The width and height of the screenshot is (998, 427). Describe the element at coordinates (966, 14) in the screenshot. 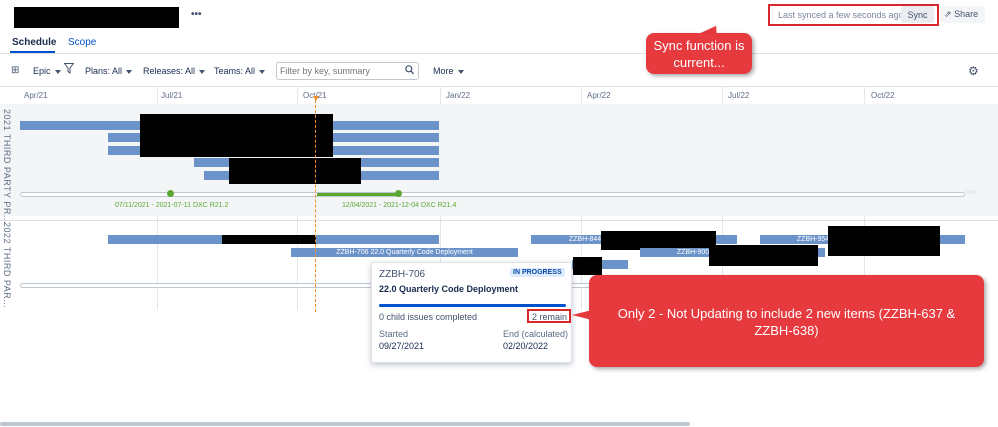

I see `share-label: Share` at that location.